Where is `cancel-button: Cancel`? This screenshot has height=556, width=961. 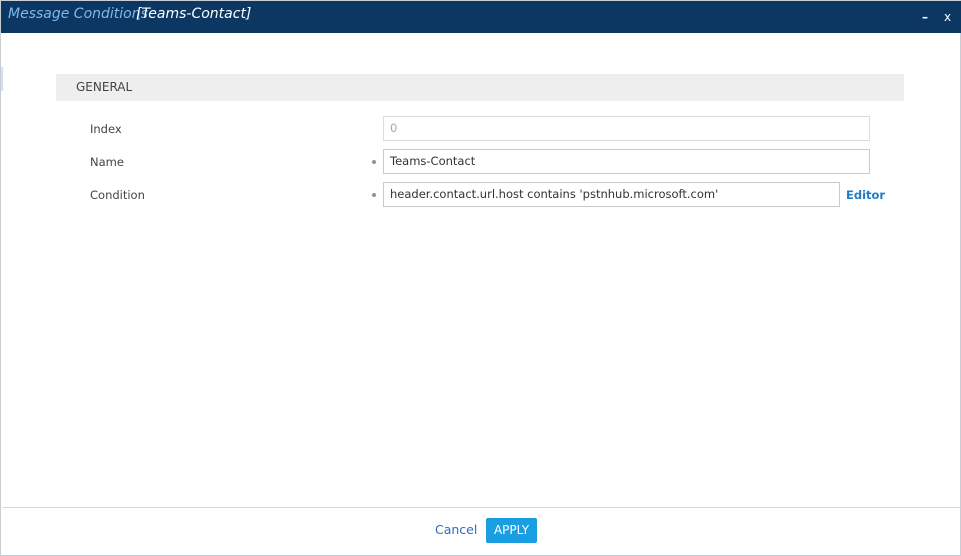
cancel-button: Cancel is located at coordinates (456, 529).